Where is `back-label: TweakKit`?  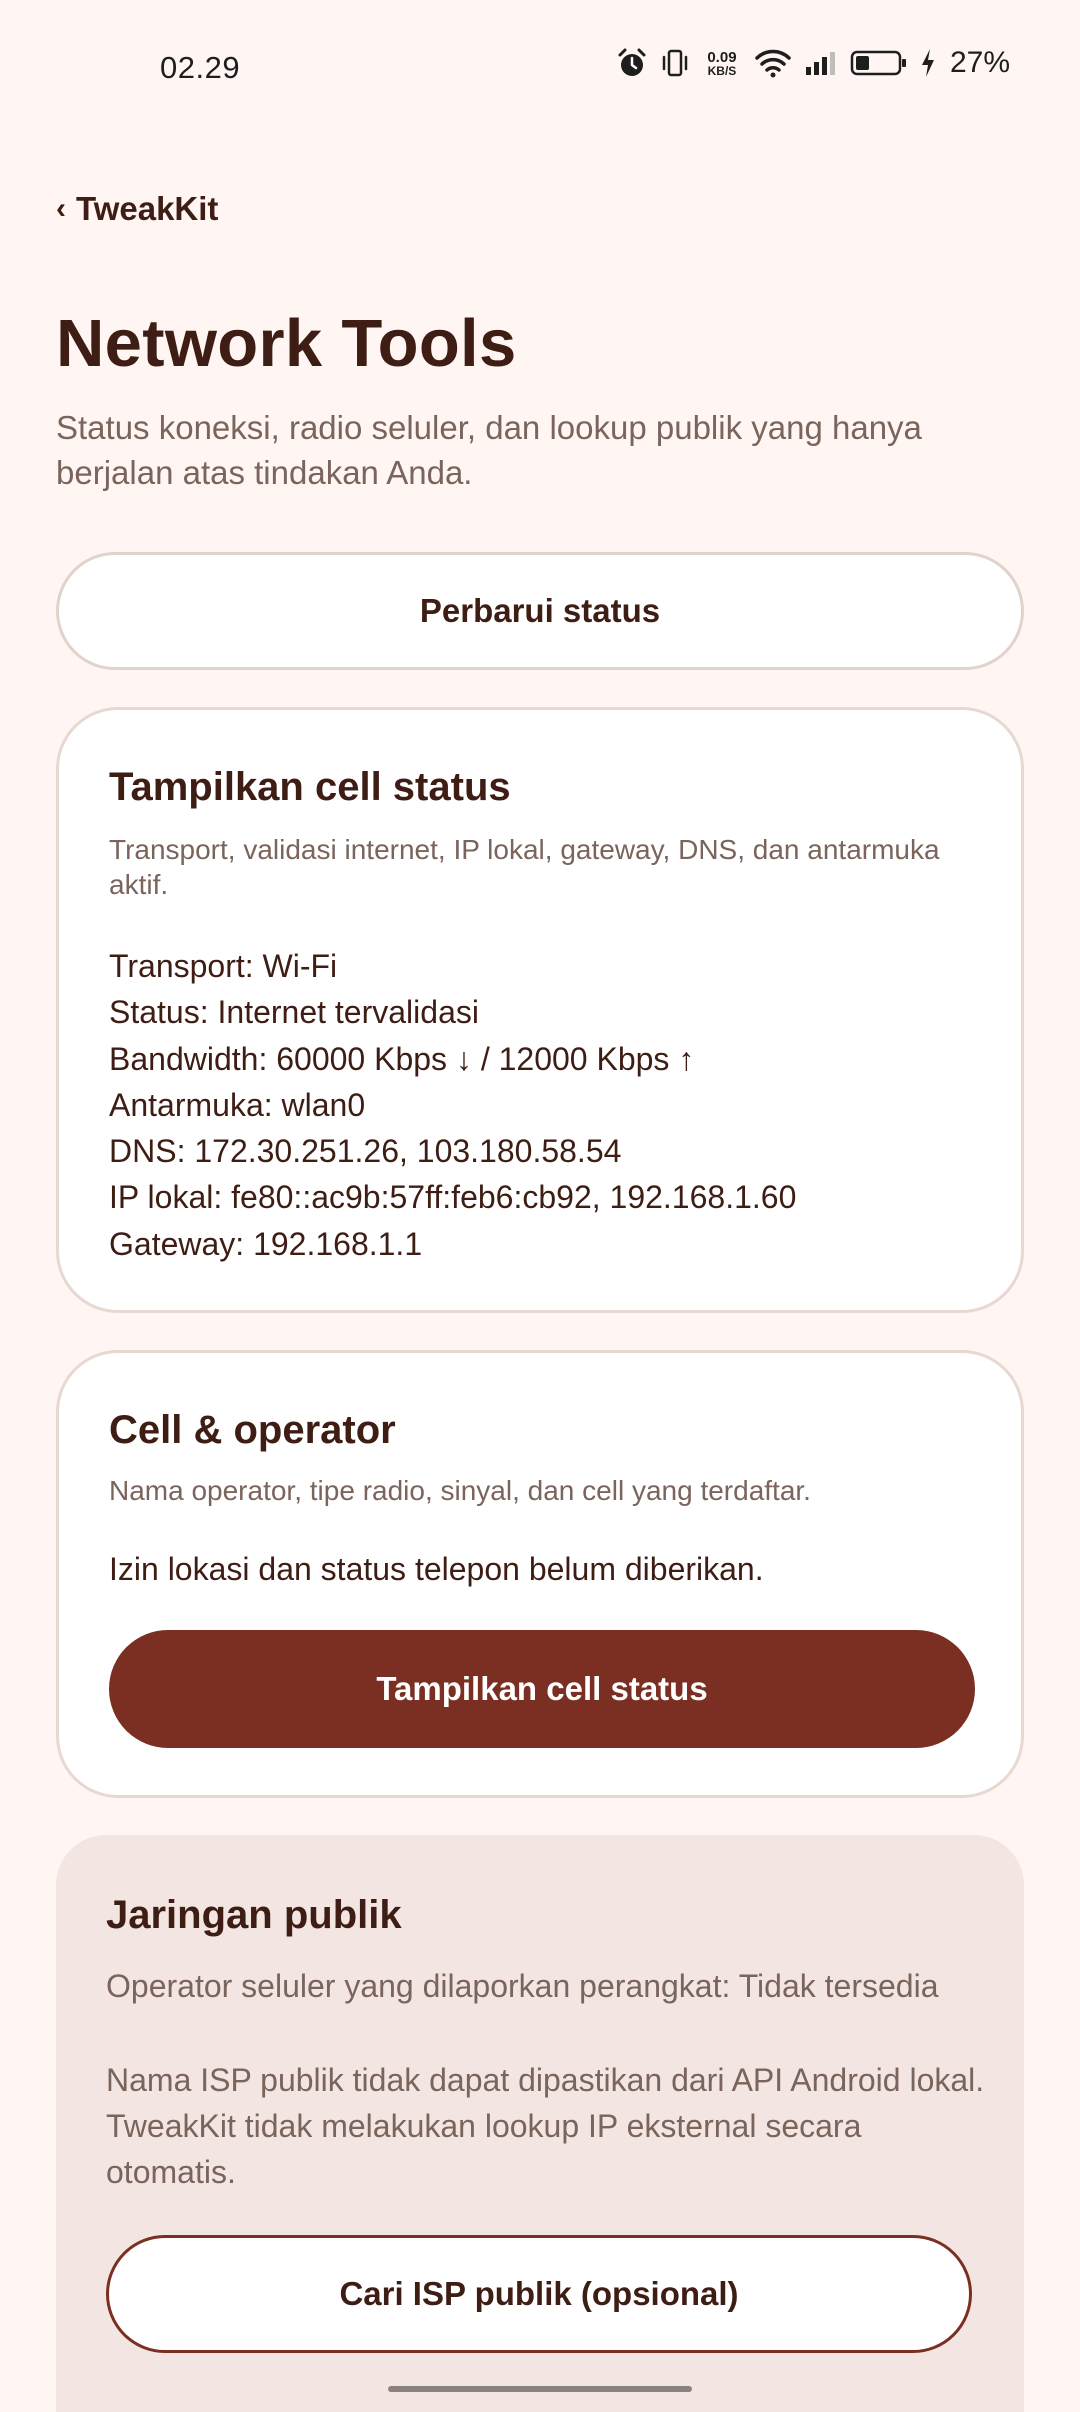
back-label: TweakKit is located at coordinates (147, 208).